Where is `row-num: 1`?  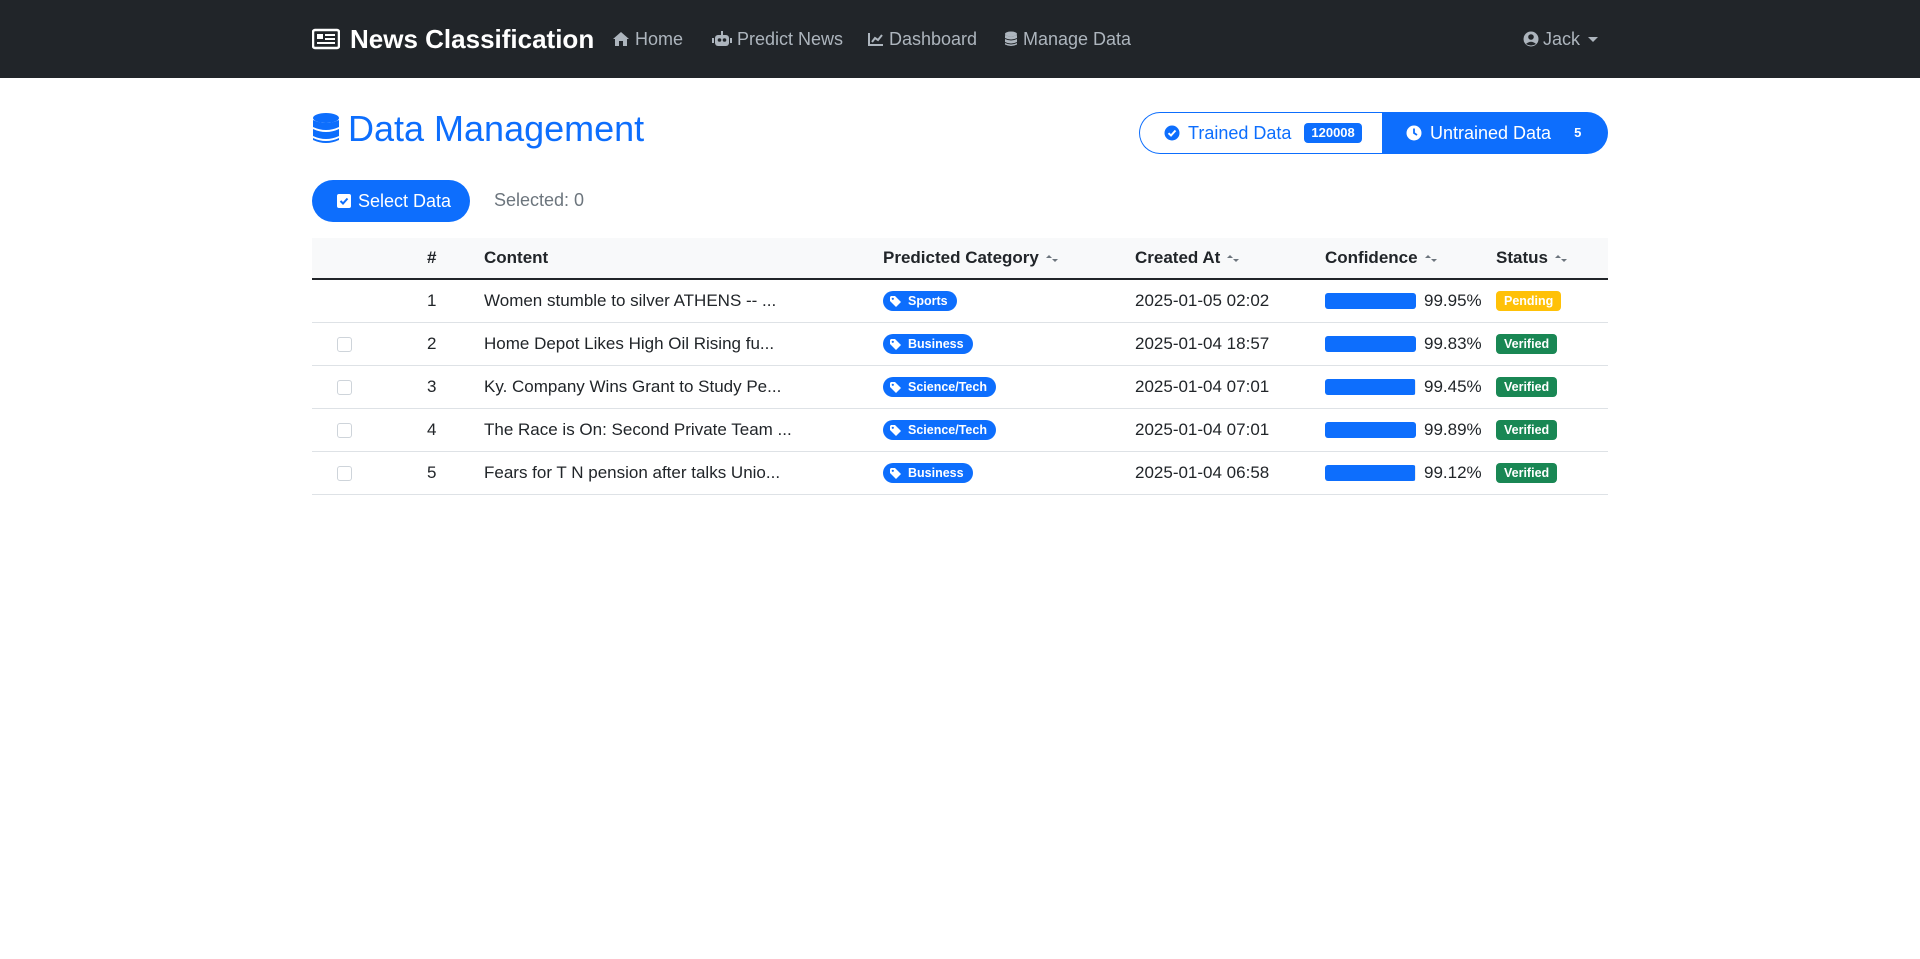 row-num: 1 is located at coordinates (432, 300).